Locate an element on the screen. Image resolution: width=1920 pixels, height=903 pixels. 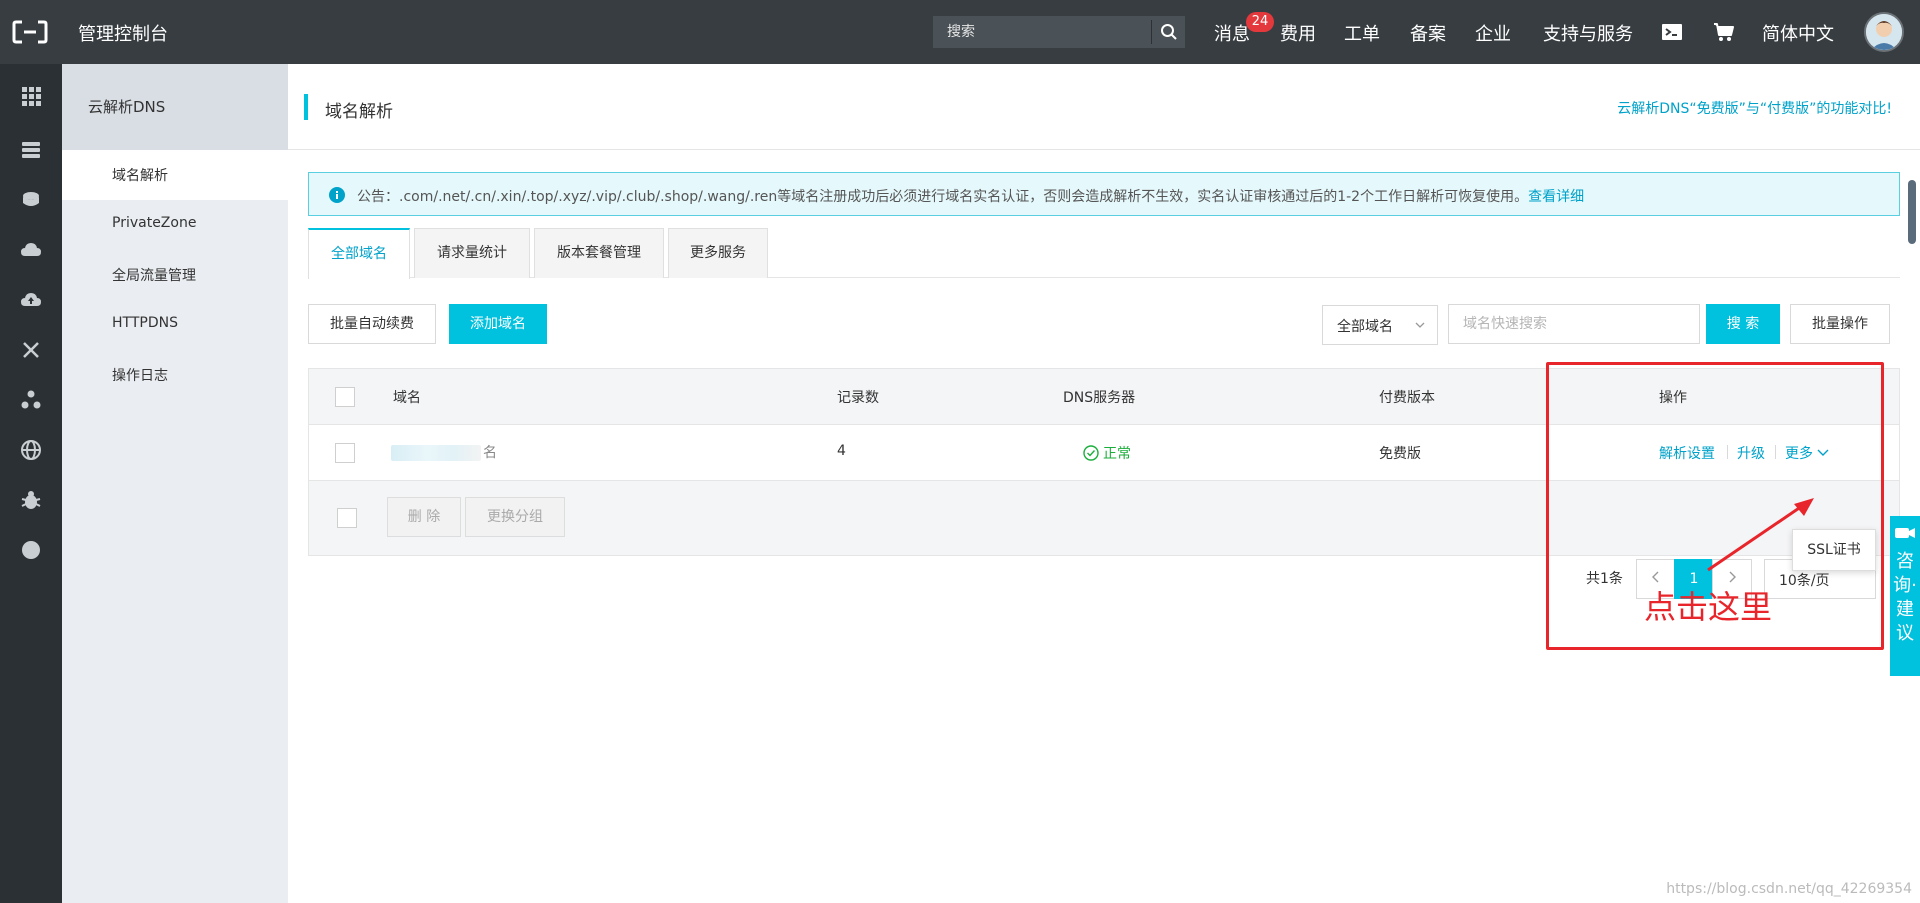
search-icon is located at coordinates (1169, 32).